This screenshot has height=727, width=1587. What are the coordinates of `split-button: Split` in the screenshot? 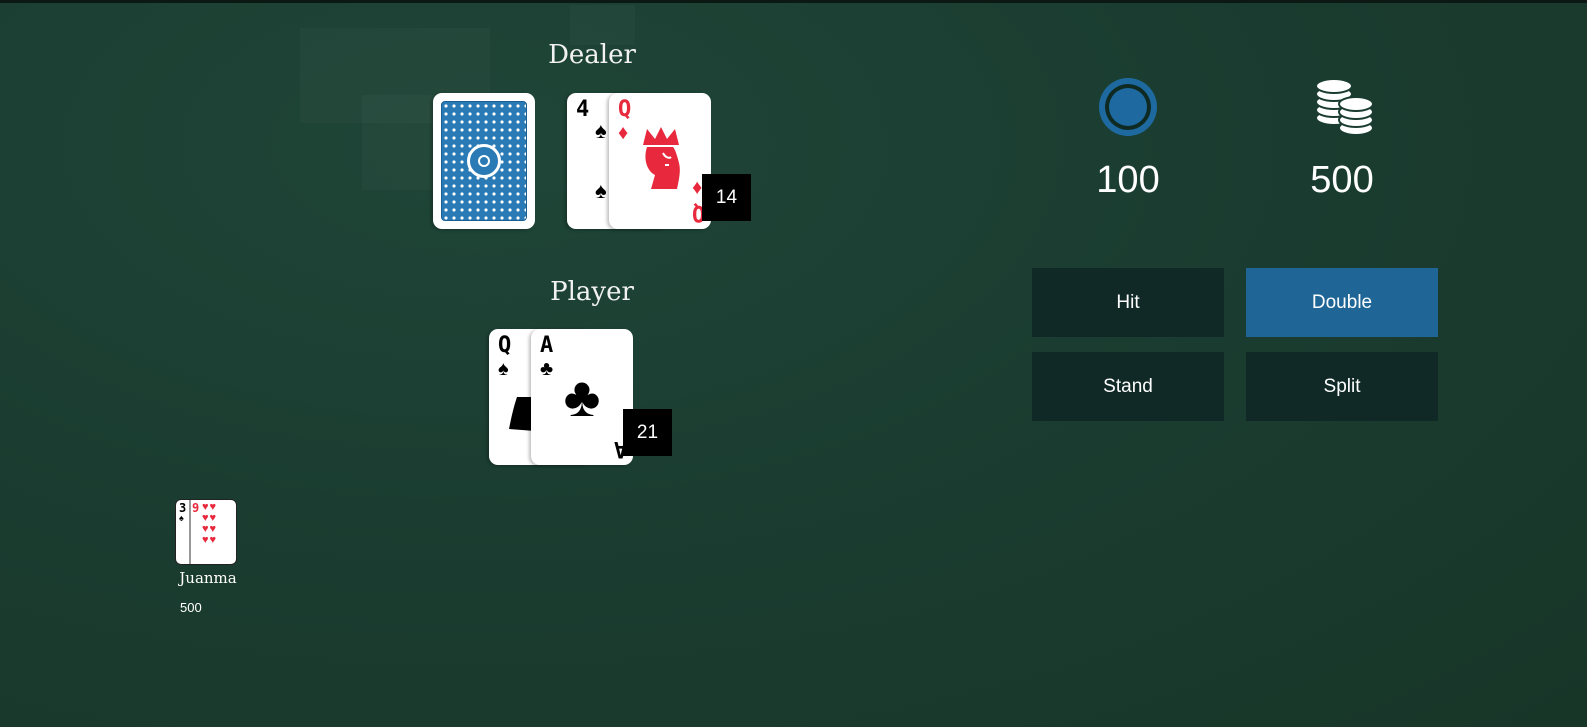 It's located at (1342, 386).